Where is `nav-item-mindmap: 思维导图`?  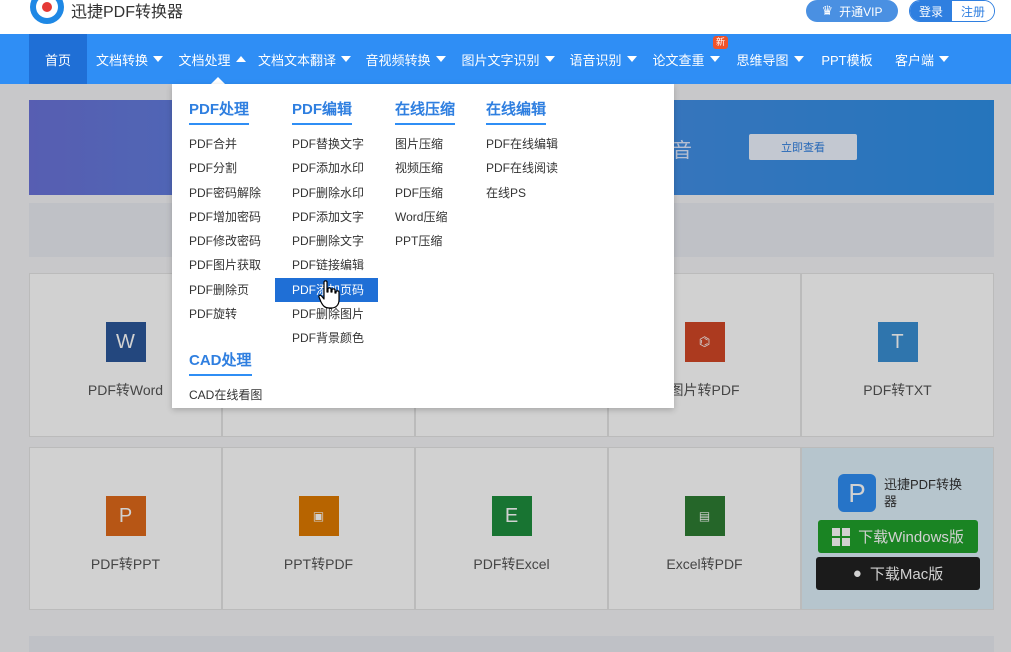
nav-item-mindmap: 思维导图 is located at coordinates (770, 59).